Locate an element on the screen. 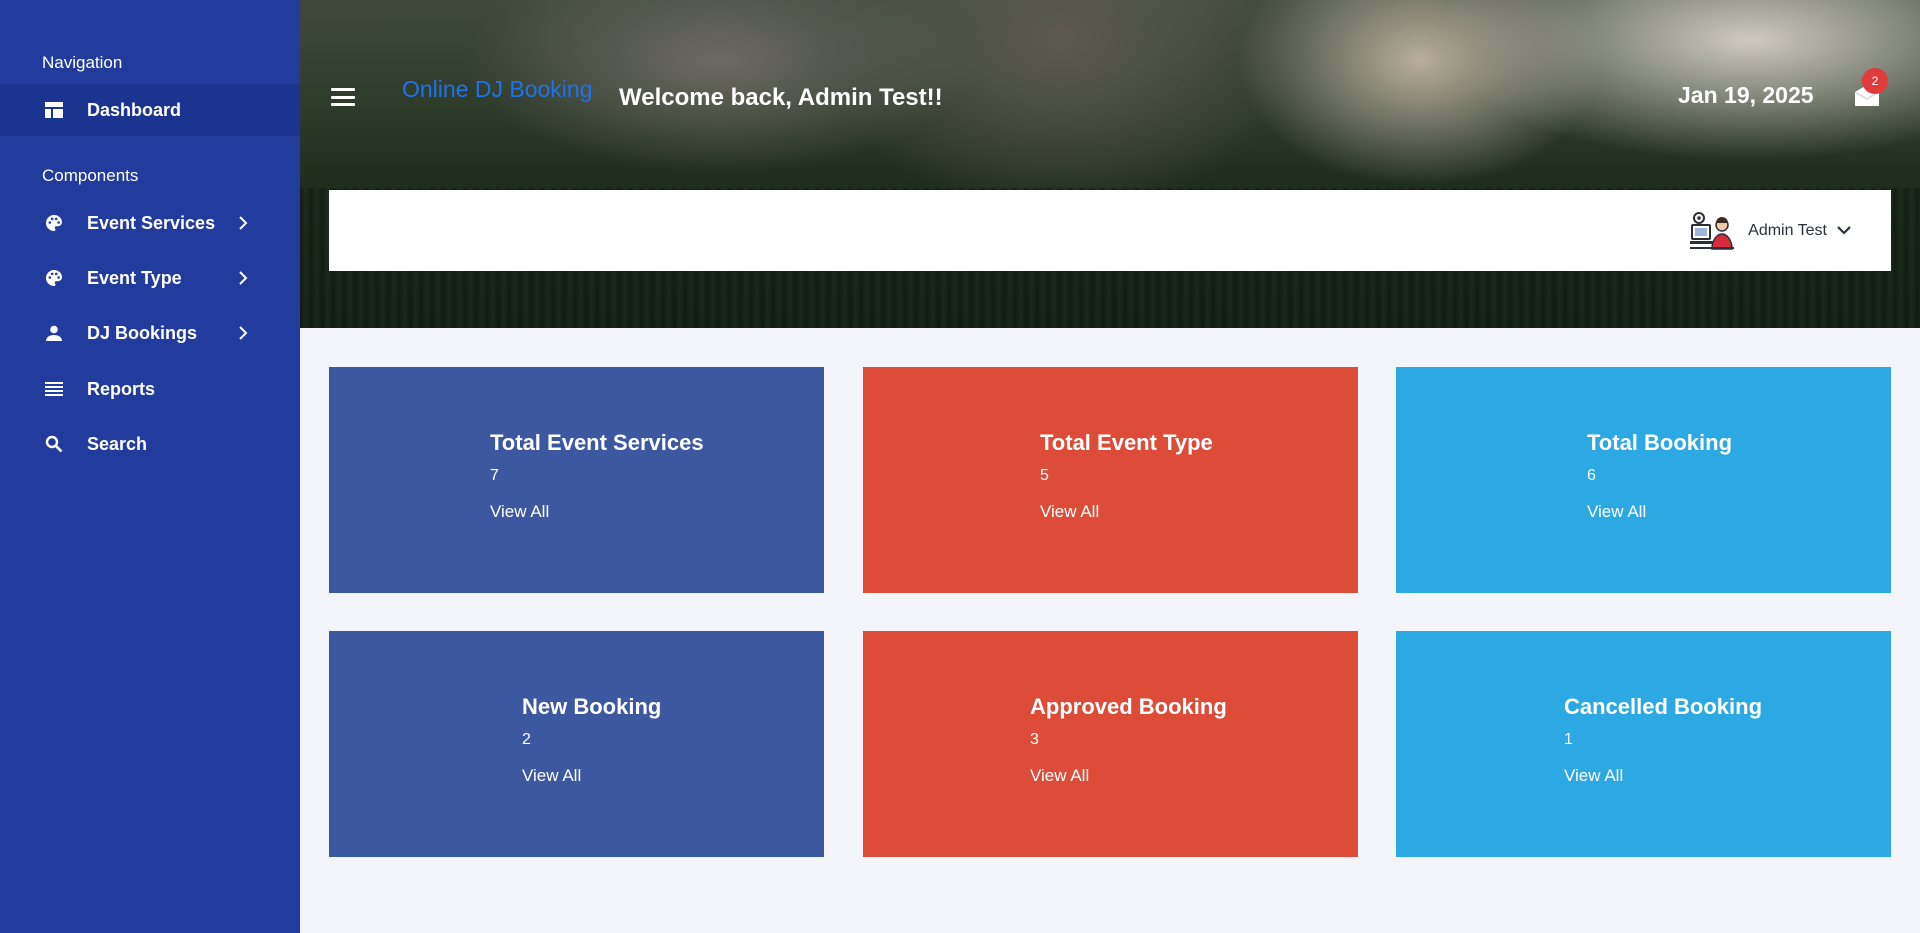 This screenshot has height=933, width=1920. chevron-down-icon is located at coordinates (1844, 231).